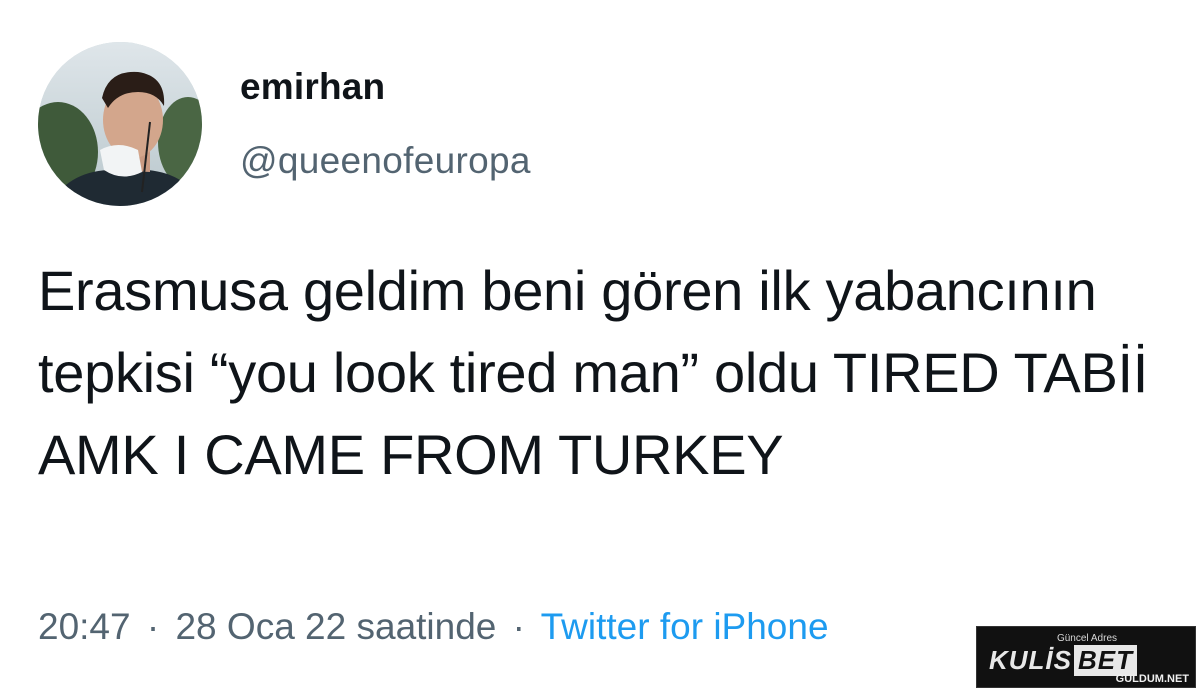 The image size is (1200, 690). I want to click on user-handle: @queenofeuropa, so click(385, 161).